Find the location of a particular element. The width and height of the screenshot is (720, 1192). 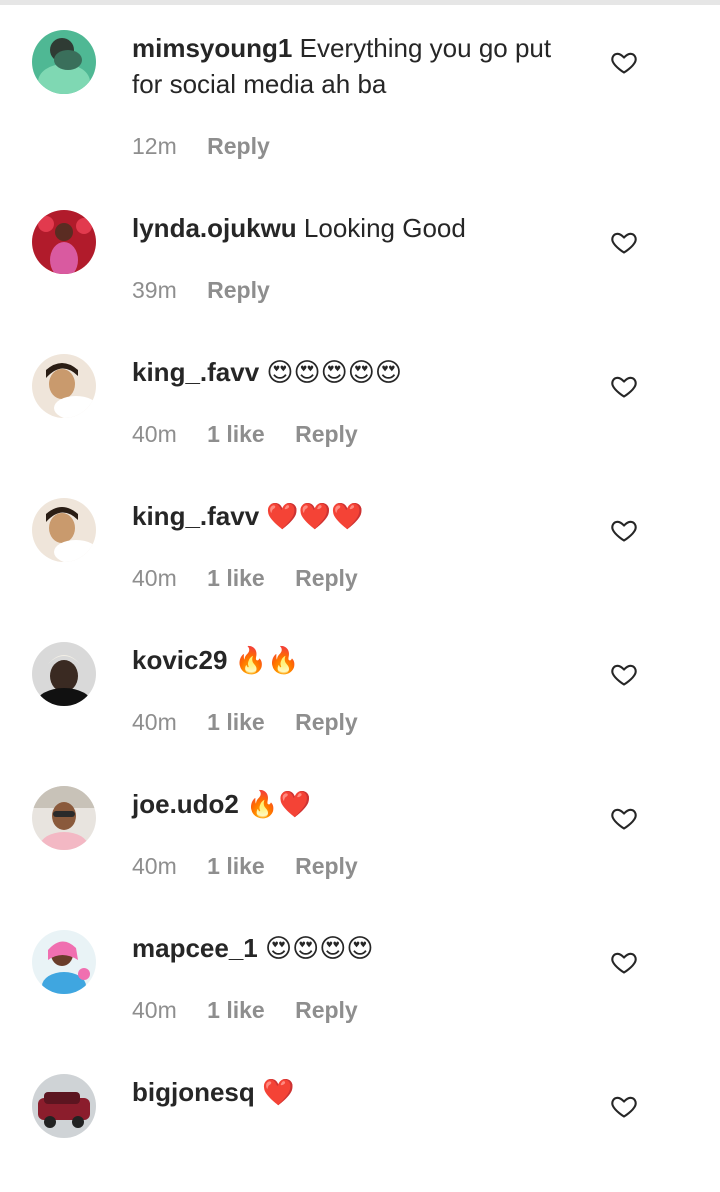

comment-content: king_.favv 😍😍😍😍😍 is located at coordinates (357, 372).